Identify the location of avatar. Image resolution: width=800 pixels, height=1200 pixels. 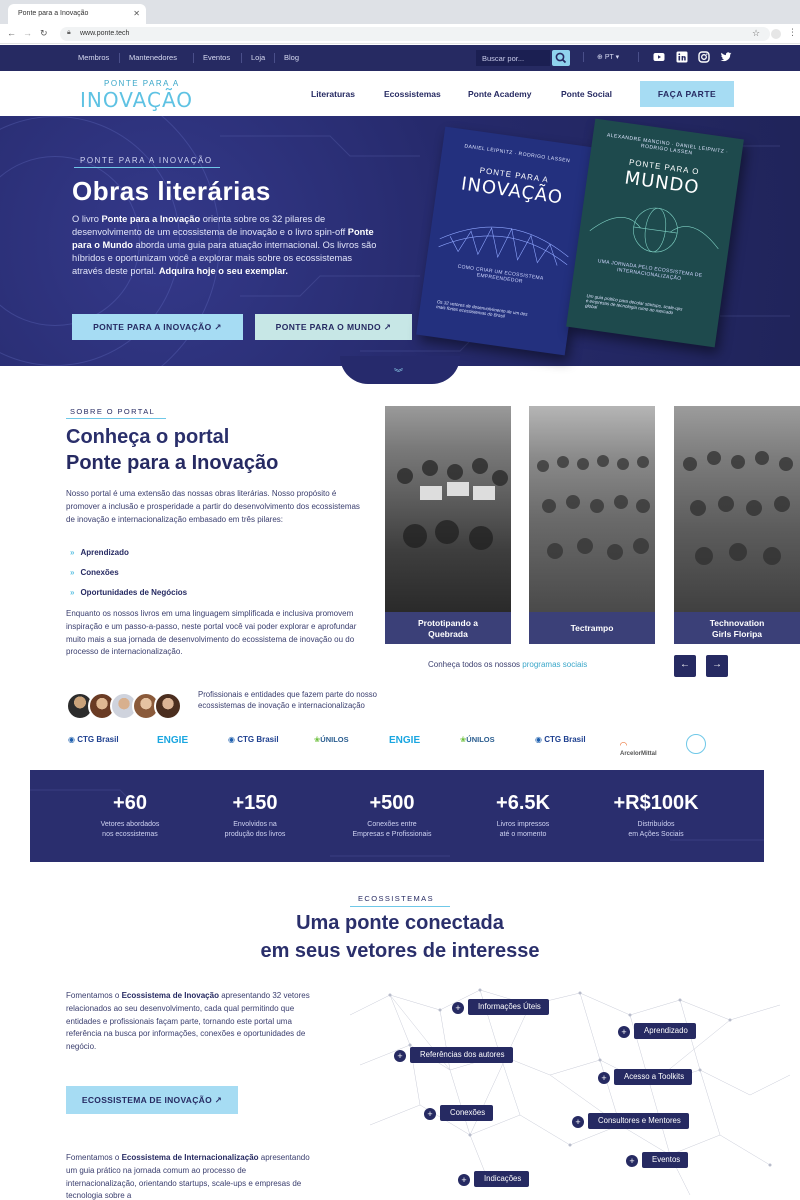
(168, 706).